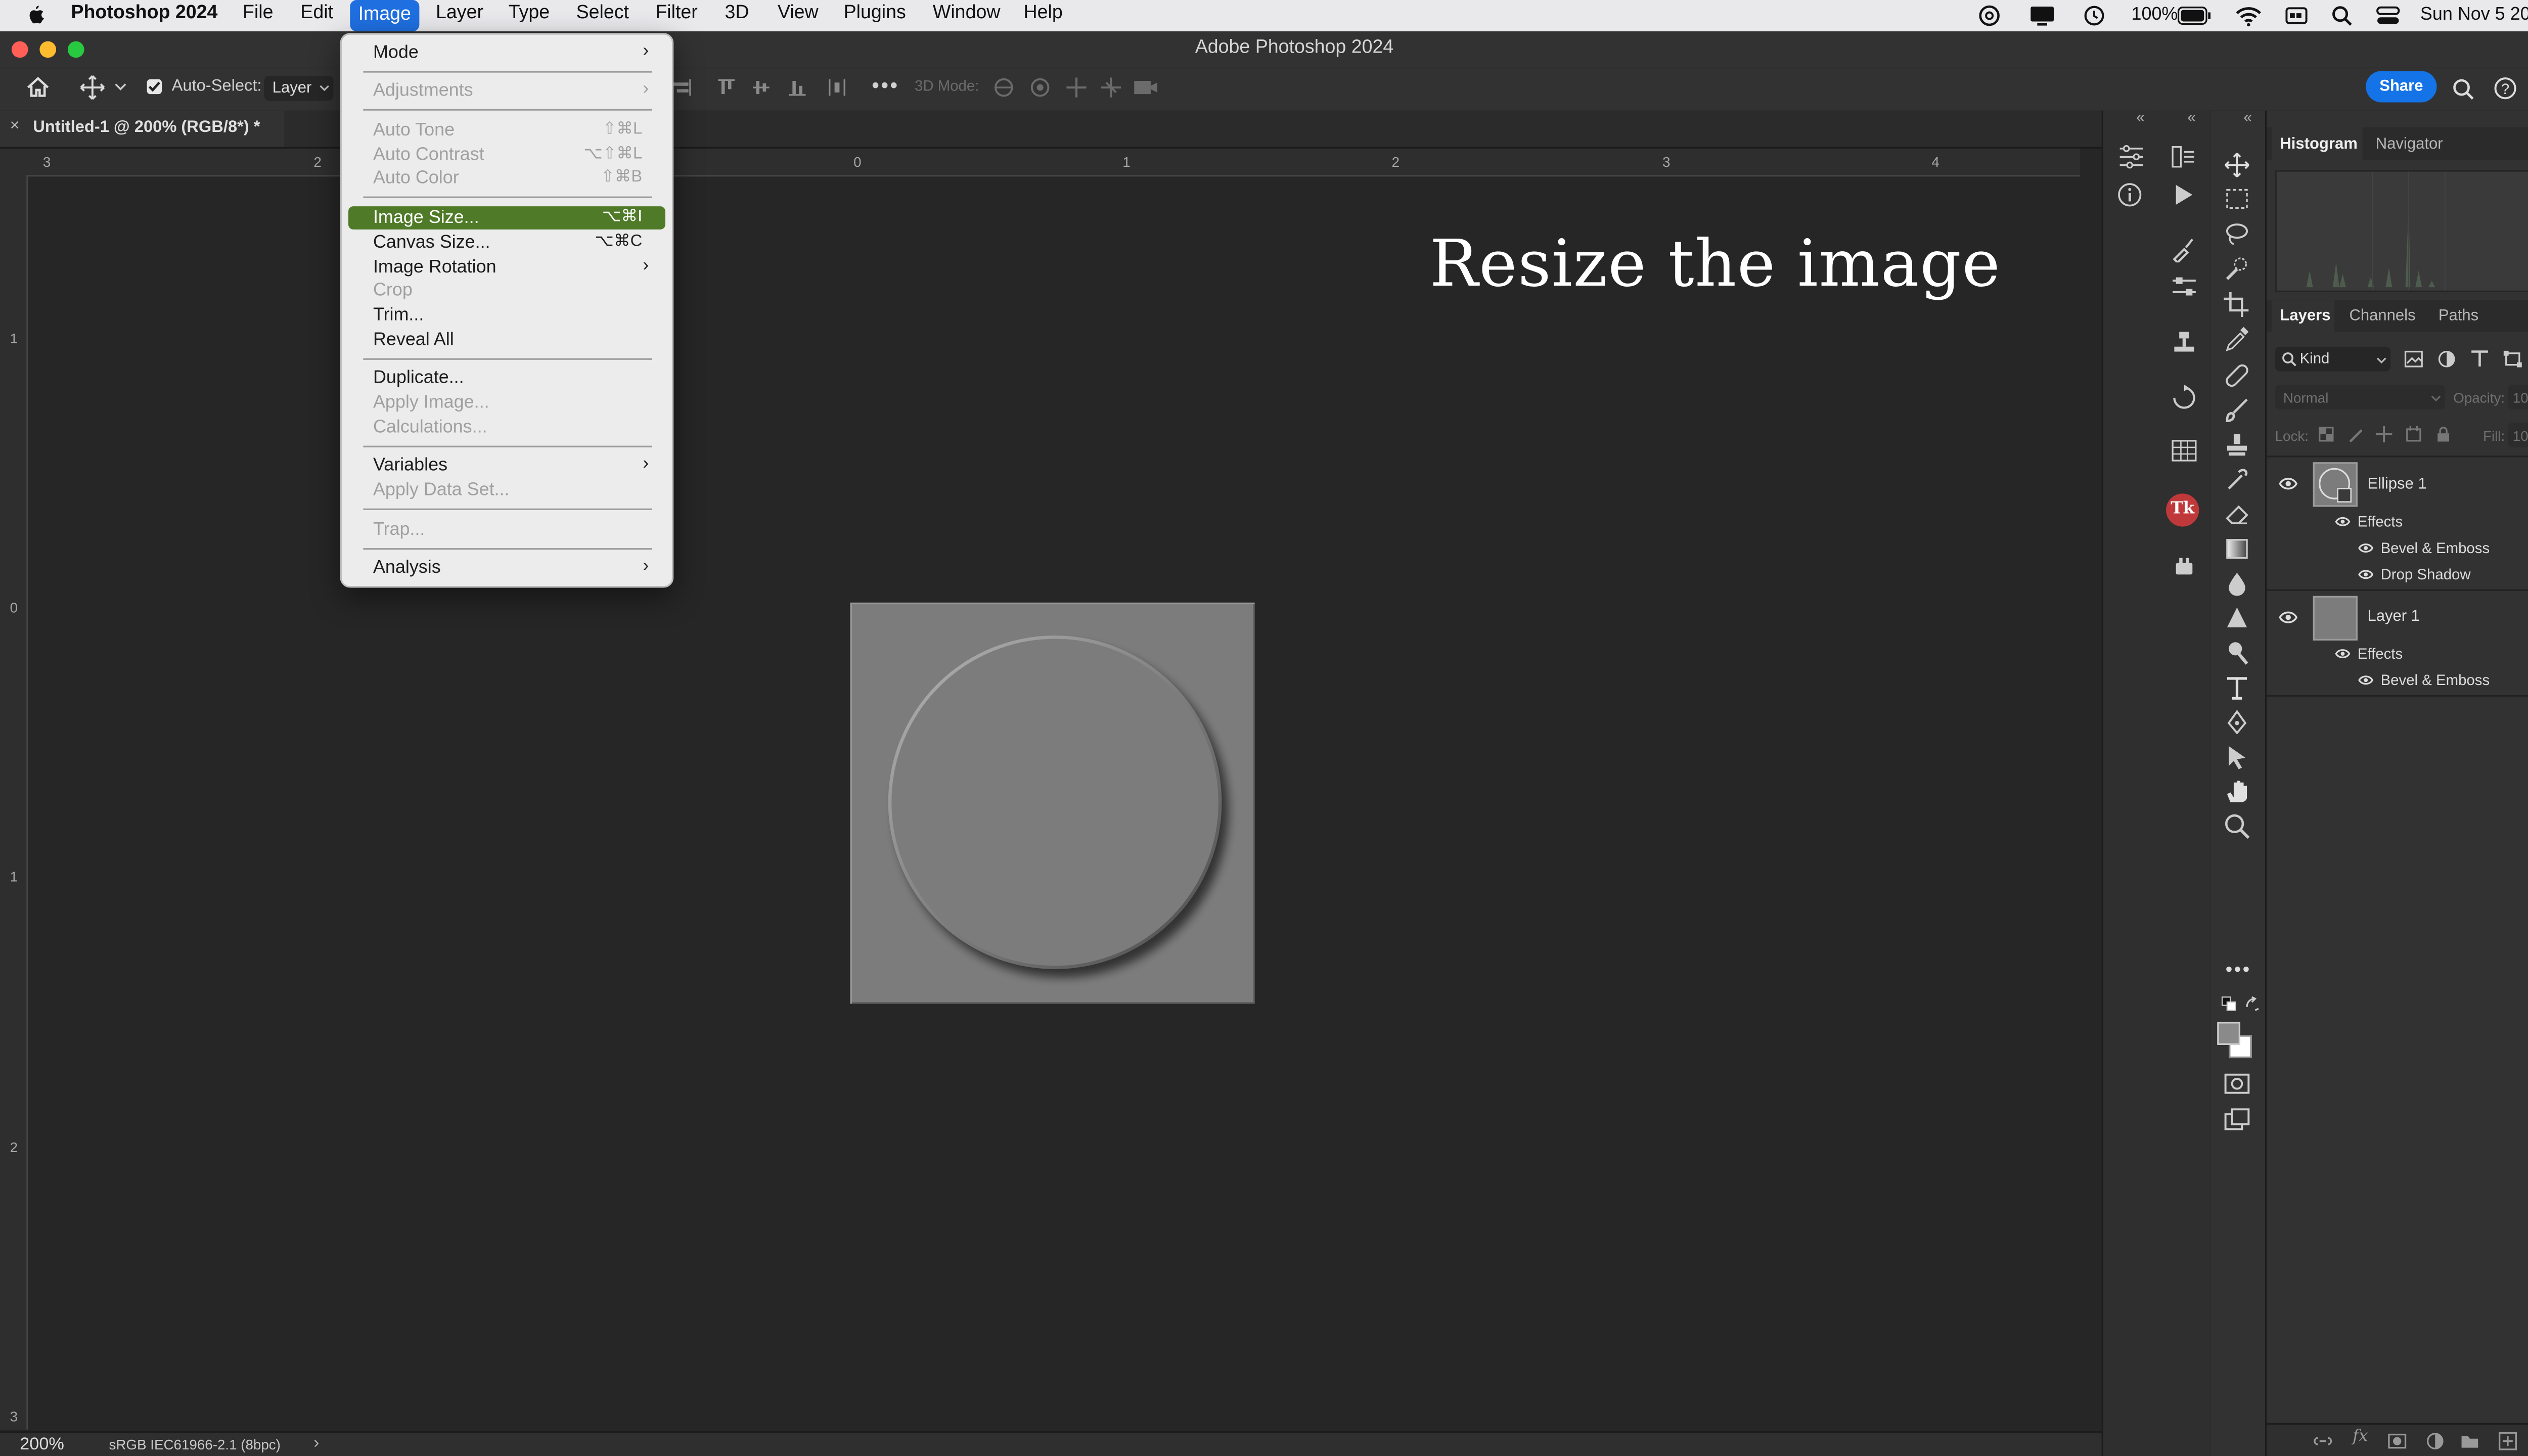 Image resolution: width=2528 pixels, height=1456 pixels. I want to click on clone-stamp-tool-icon, so click(2237, 444).